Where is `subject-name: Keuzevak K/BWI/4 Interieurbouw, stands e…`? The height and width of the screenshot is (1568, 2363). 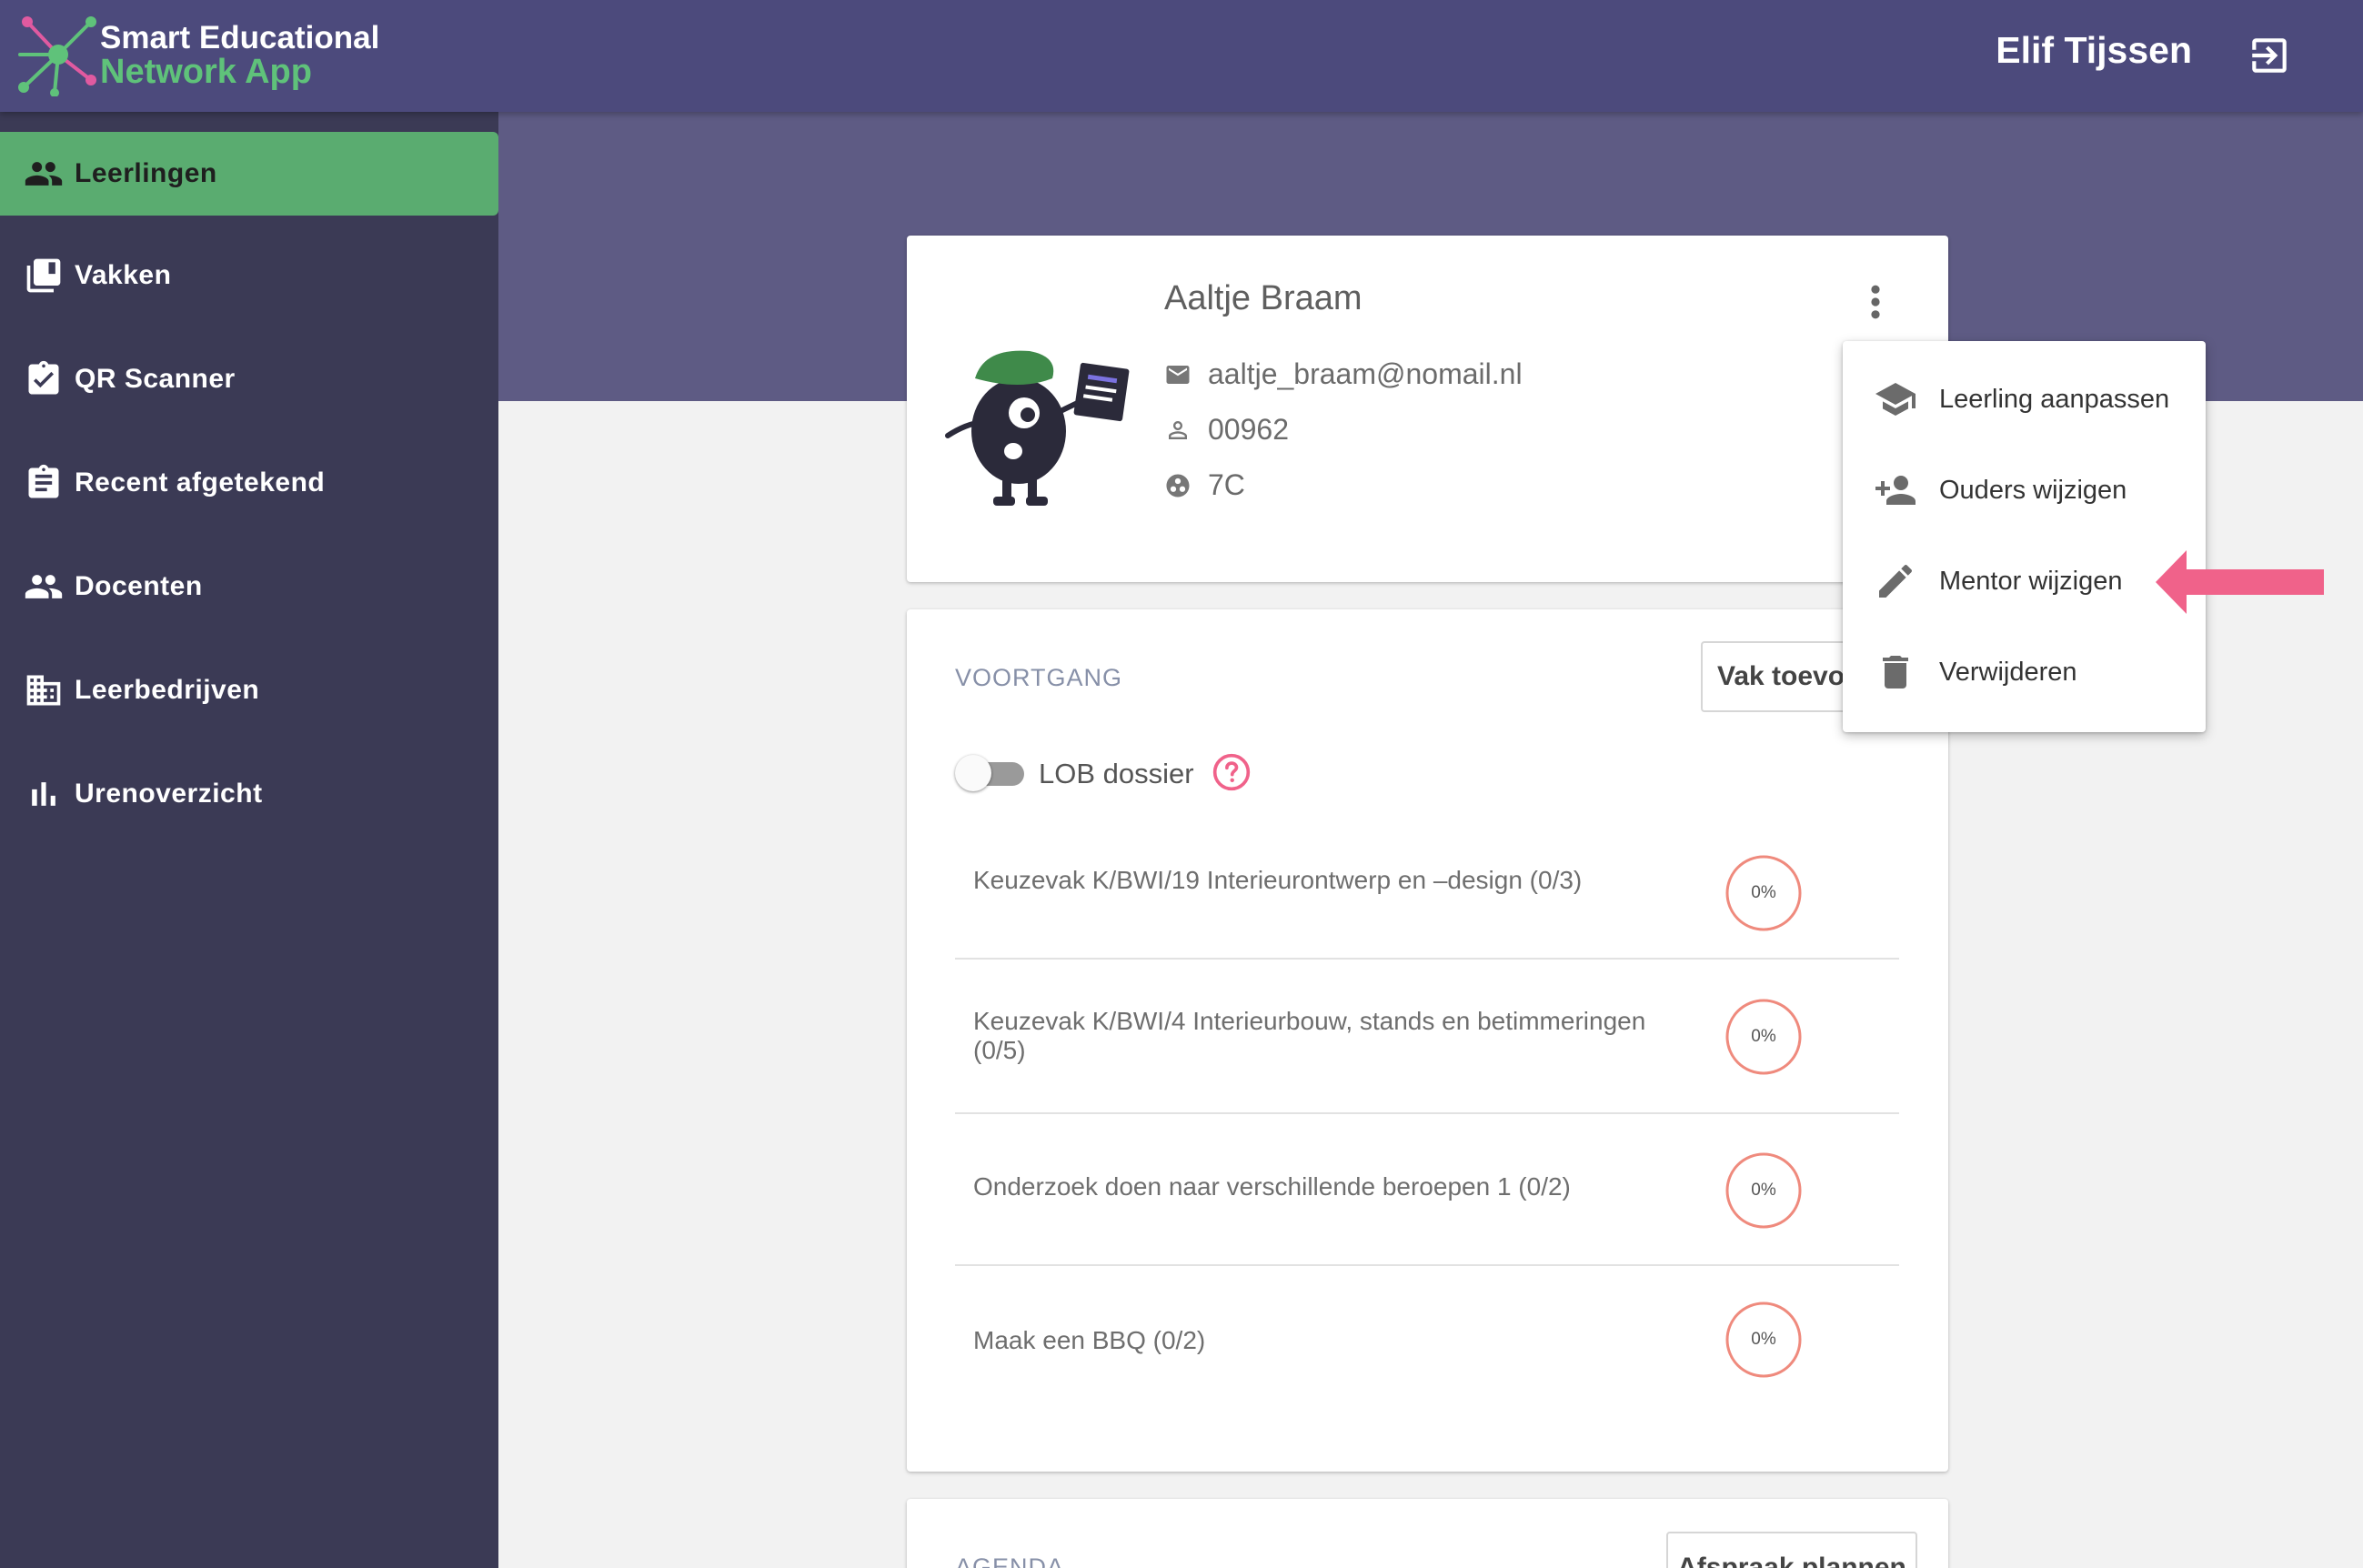
subject-name: Keuzevak K/BWI/4 Interieurbouw, stands e… is located at coordinates (1309, 1035).